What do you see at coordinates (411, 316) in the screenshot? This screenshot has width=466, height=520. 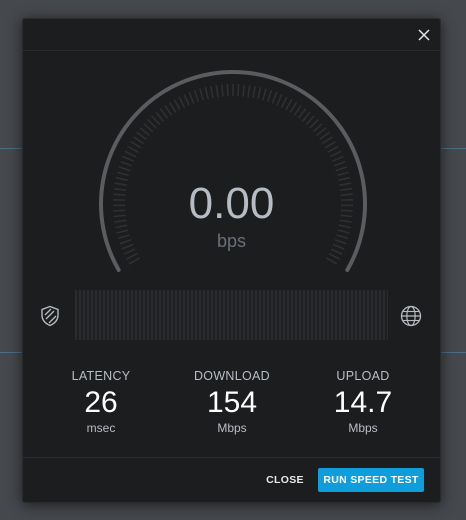 I see `globe-icon` at bounding box center [411, 316].